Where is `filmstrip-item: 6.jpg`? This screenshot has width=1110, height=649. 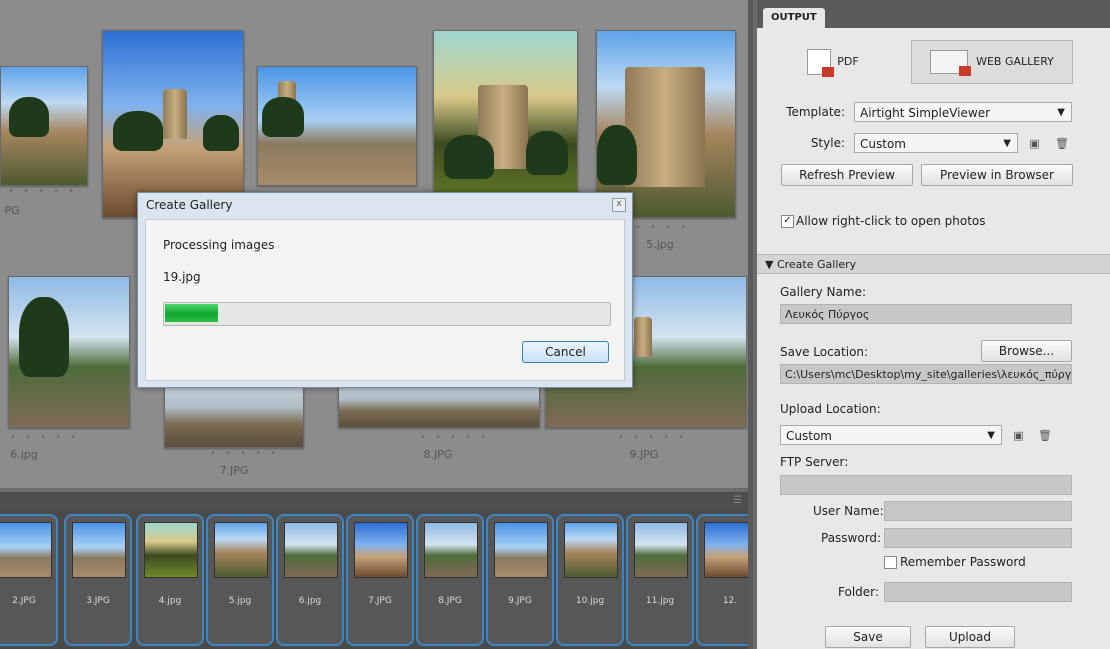 filmstrip-item: 6.jpg is located at coordinates (310, 580).